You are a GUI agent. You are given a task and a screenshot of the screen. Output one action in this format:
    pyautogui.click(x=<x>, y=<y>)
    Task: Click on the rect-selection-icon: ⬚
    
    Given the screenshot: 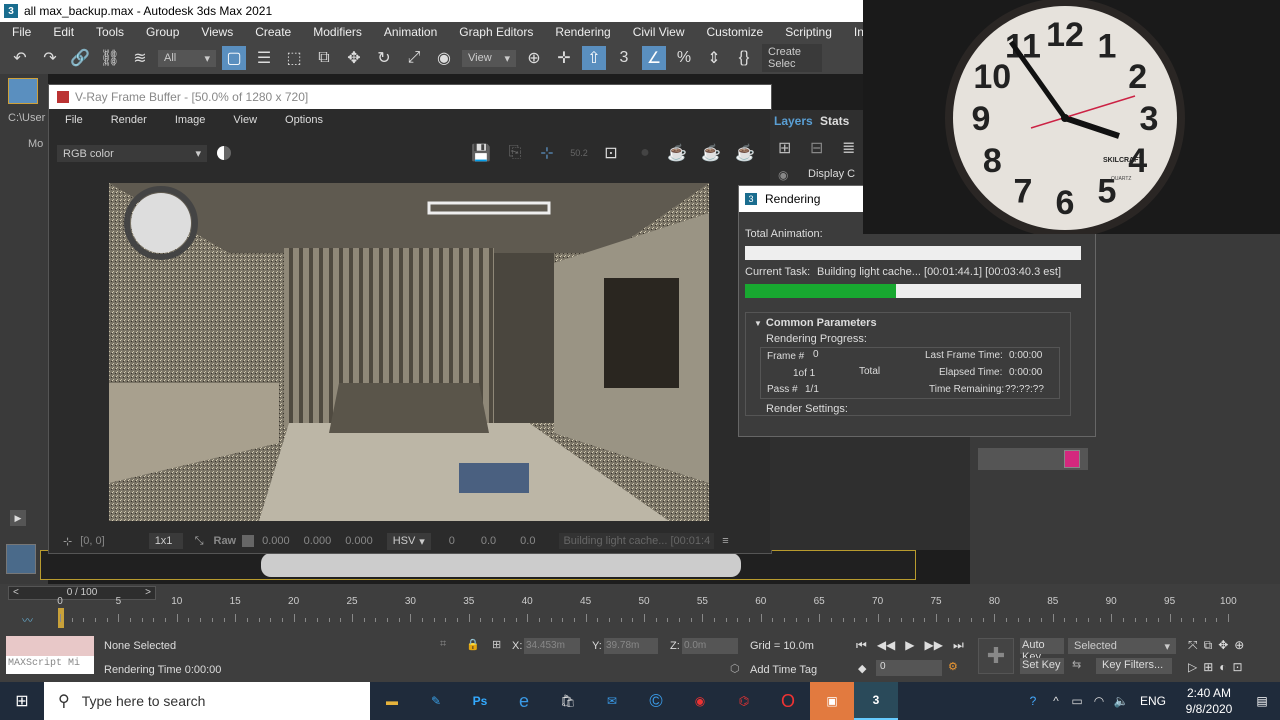 What is the action you would take?
    pyautogui.click(x=294, y=58)
    